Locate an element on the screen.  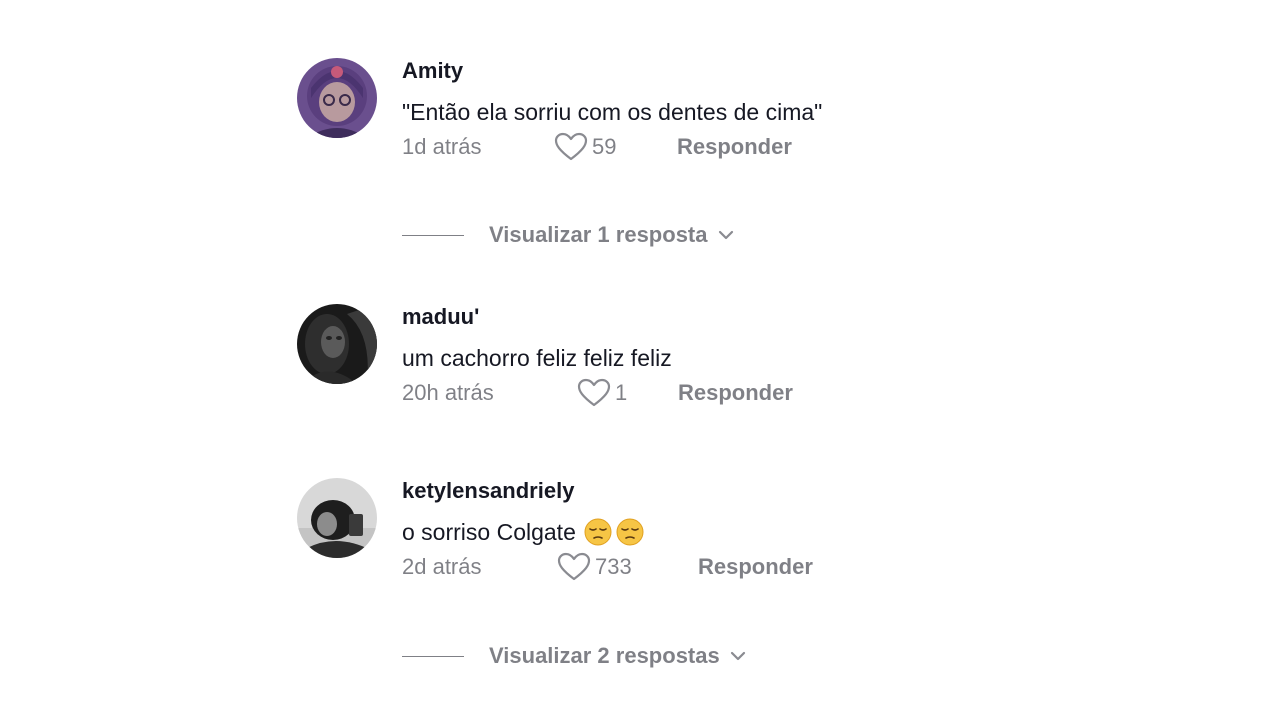
comment-username: Amity is located at coordinates (692, 71).